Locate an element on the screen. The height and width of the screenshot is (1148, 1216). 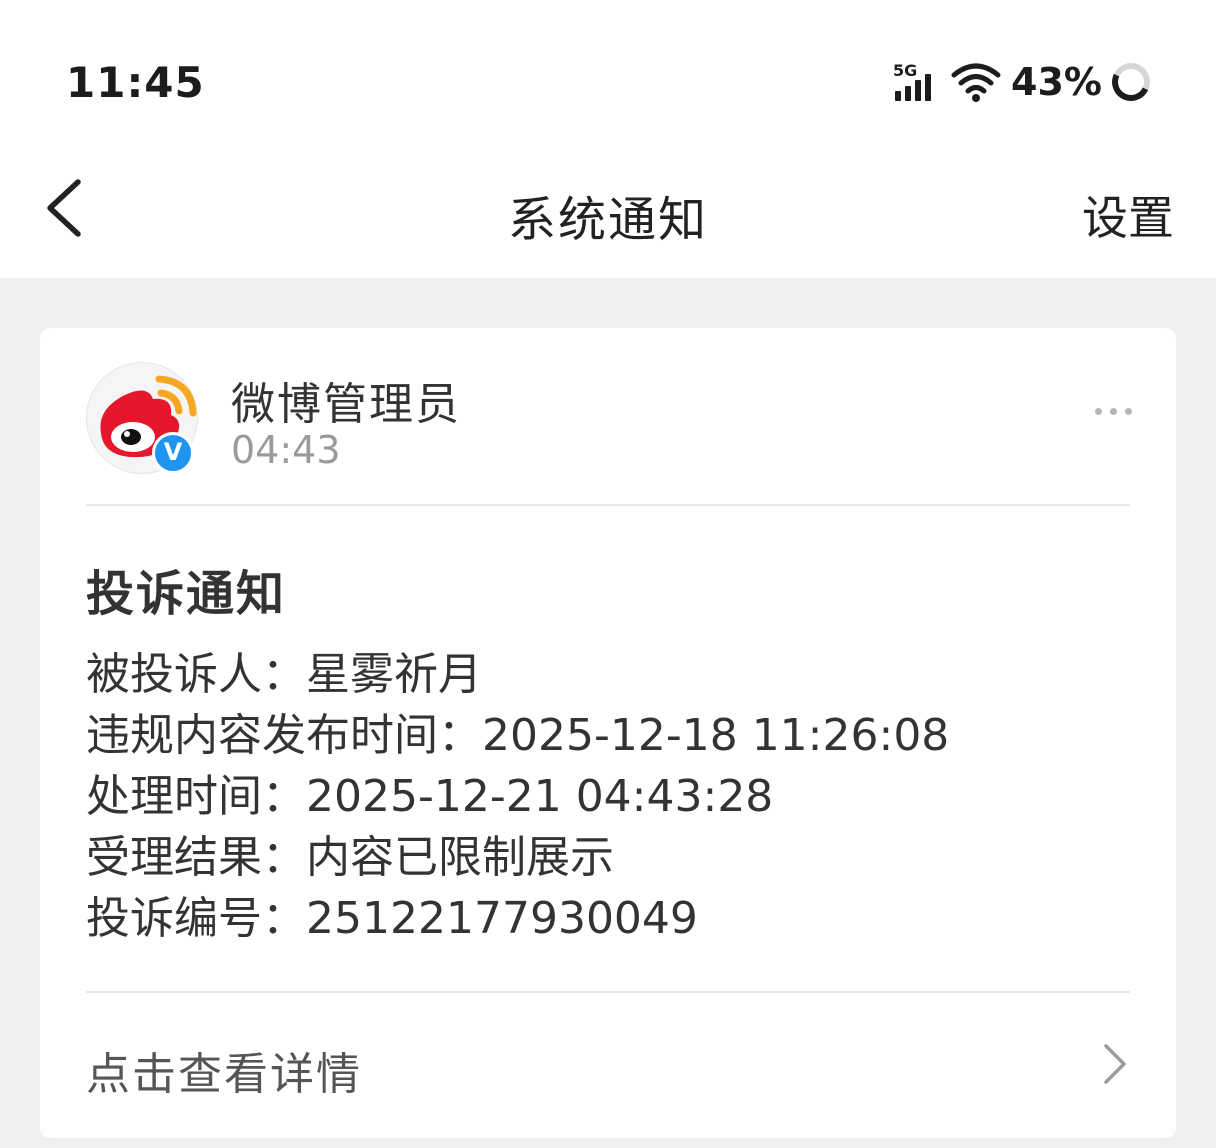
header-divider is located at coordinates (608, 505).